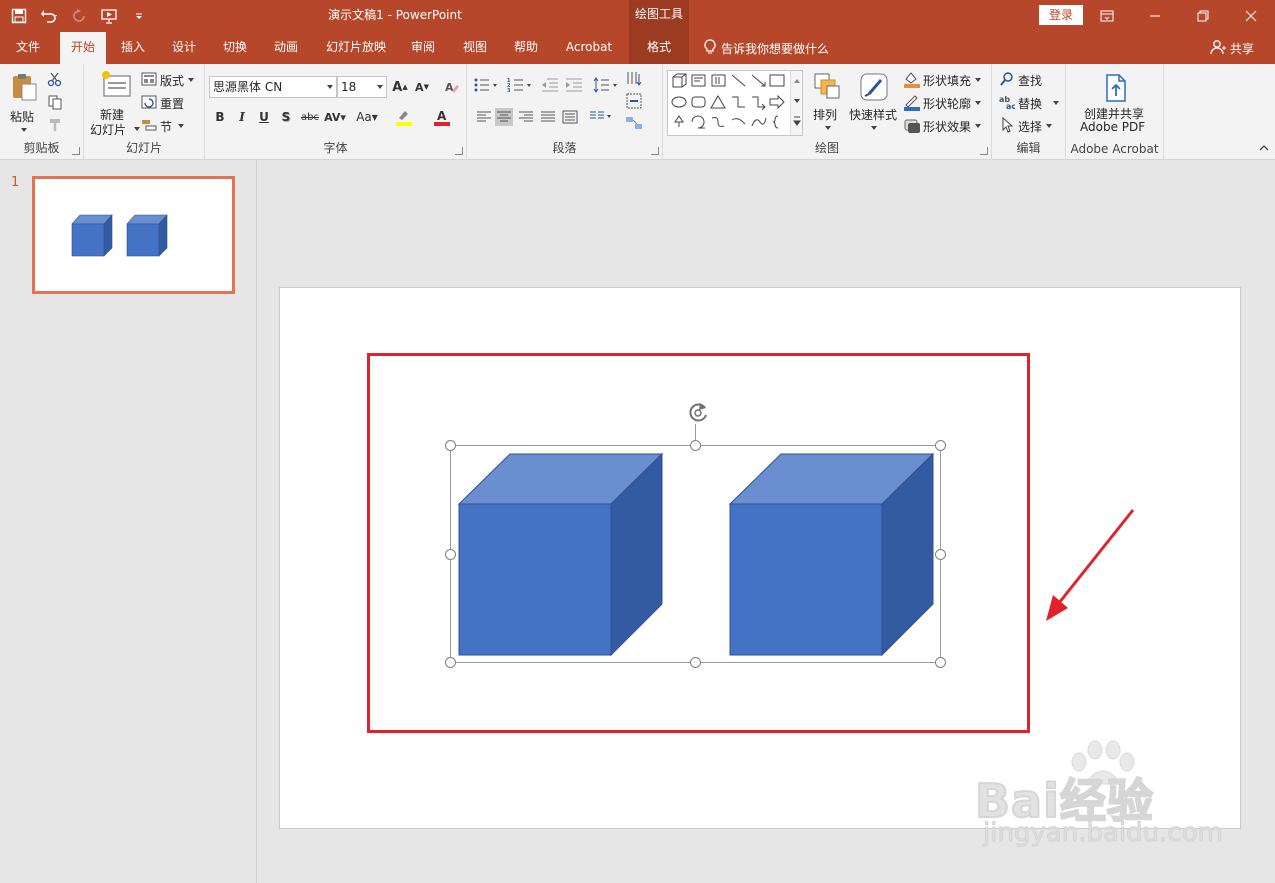  What do you see at coordinates (422, 87) in the screenshot?
I see `decrease-font-size-icon: A ▼` at bounding box center [422, 87].